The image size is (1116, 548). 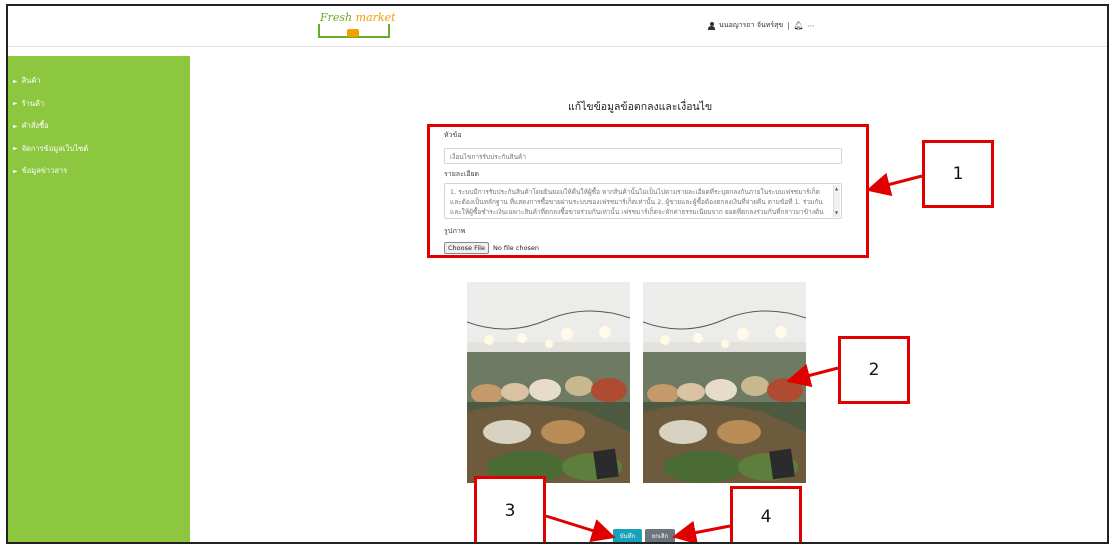 I want to click on annotation-label-1: 1, so click(x=958, y=174).